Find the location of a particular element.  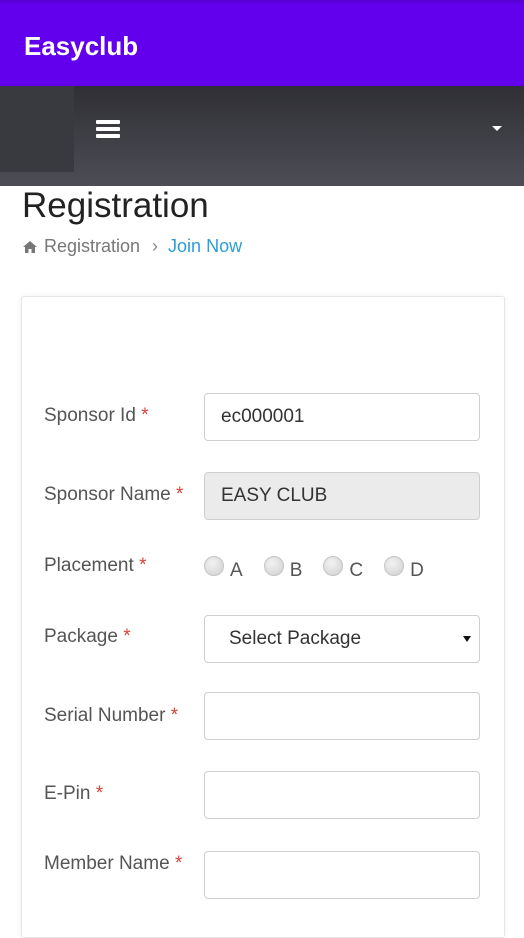

placement-radio-d: D is located at coordinates (404, 568).